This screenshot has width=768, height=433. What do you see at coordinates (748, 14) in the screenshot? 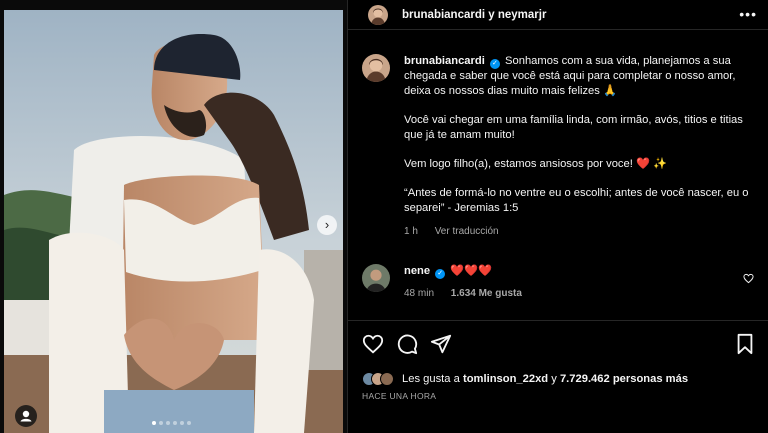
I see `more-options-icon: •••` at bounding box center [748, 14].